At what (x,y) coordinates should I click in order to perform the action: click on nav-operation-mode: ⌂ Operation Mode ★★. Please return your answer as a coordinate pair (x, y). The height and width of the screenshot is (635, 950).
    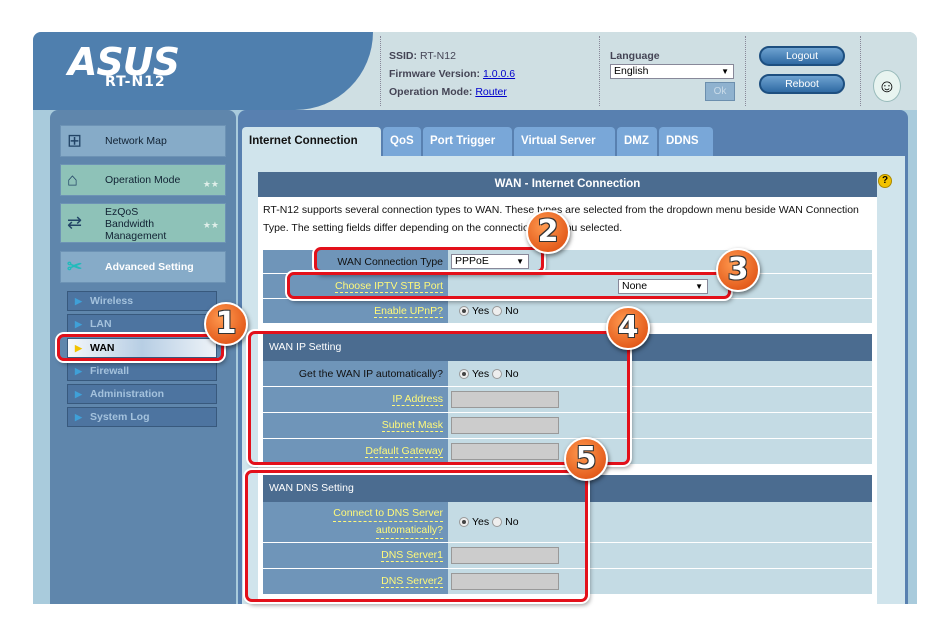
    Looking at the image, I should click on (143, 180).